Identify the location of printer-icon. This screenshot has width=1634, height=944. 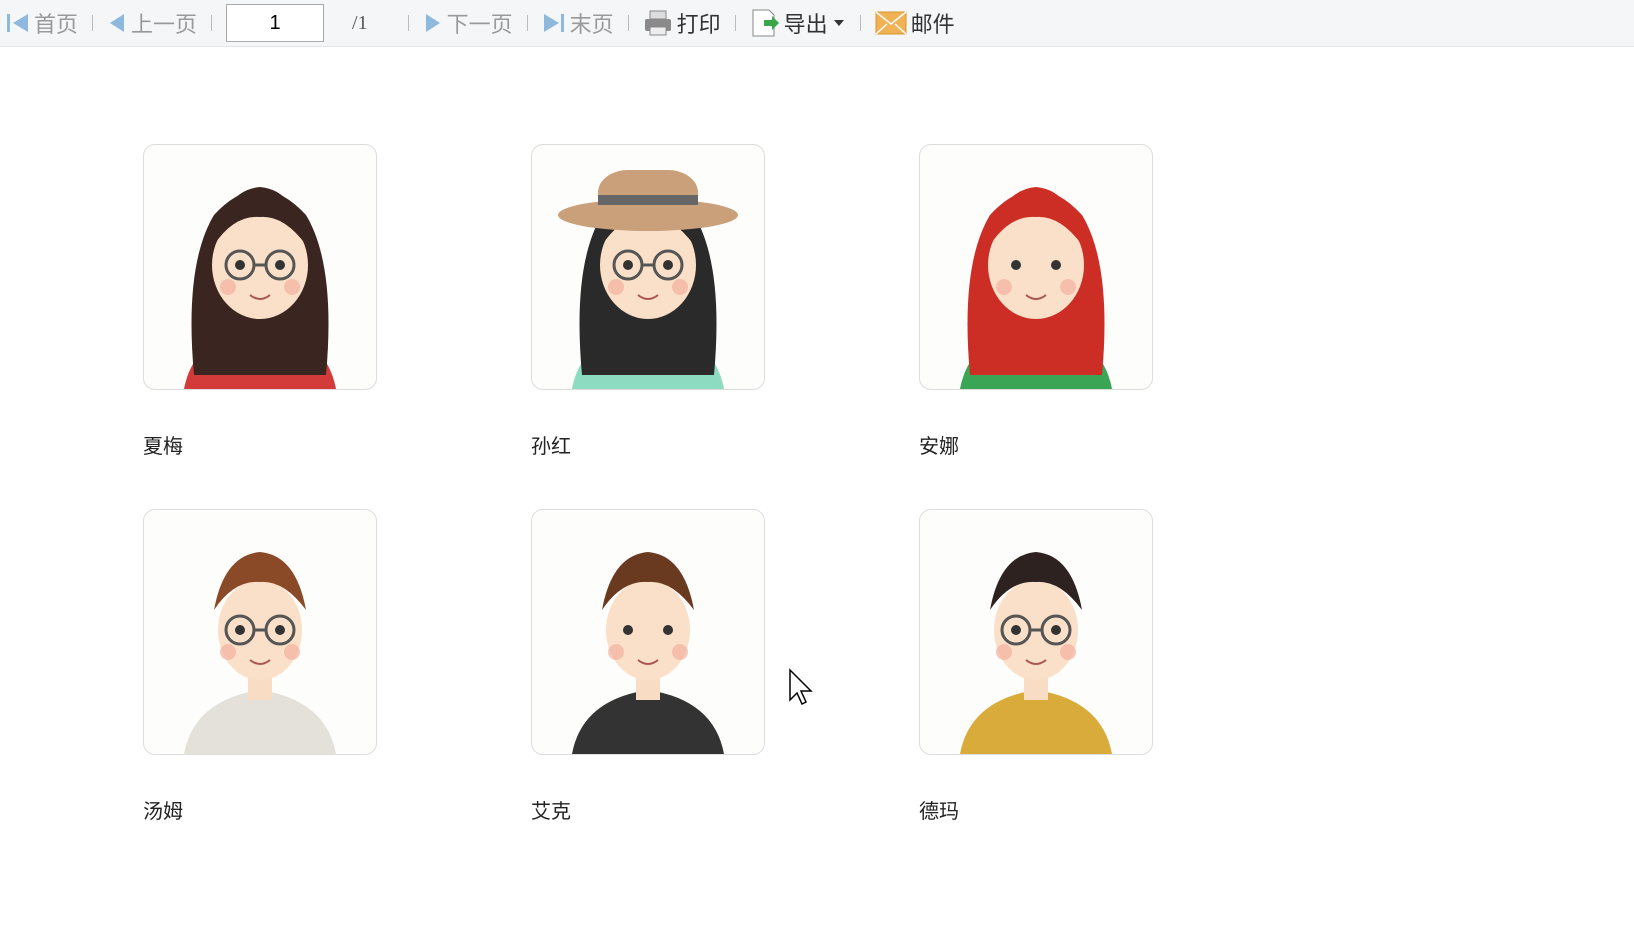
(657, 23).